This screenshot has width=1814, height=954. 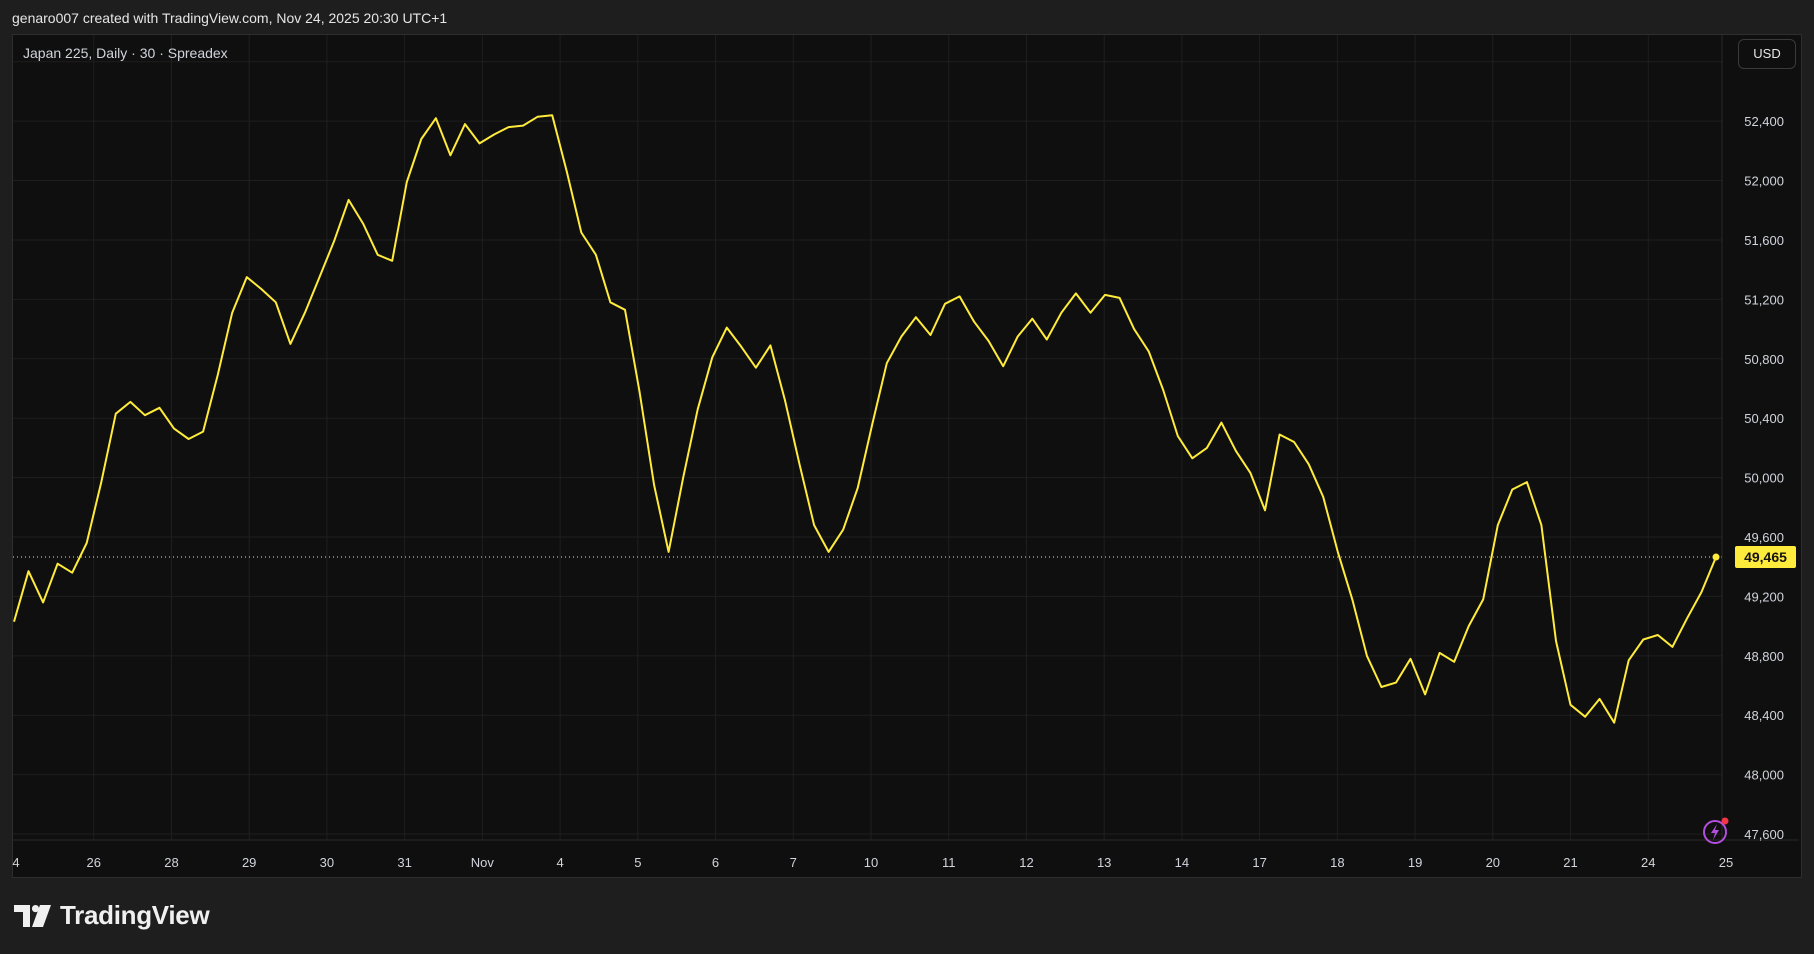 What do you see at coordinates (1717, 830) in the screenshot?
I see `lightning-bolt-icon` at bounding box center [1717, 830].